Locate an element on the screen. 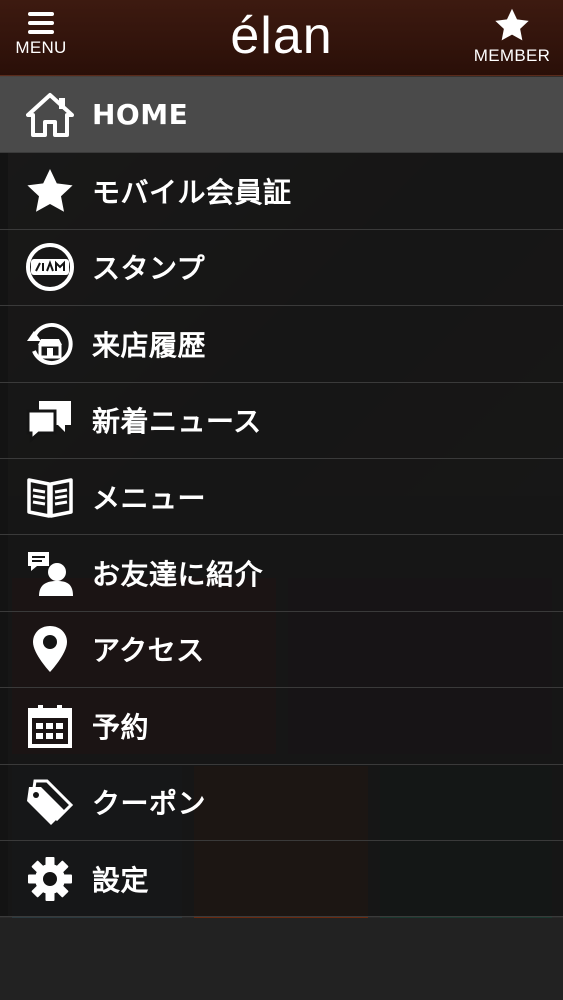 This screenshot has width=563, height=1000. drawer-item-friend-referral: お友達に紹介 is located at coordinates (281, 573).